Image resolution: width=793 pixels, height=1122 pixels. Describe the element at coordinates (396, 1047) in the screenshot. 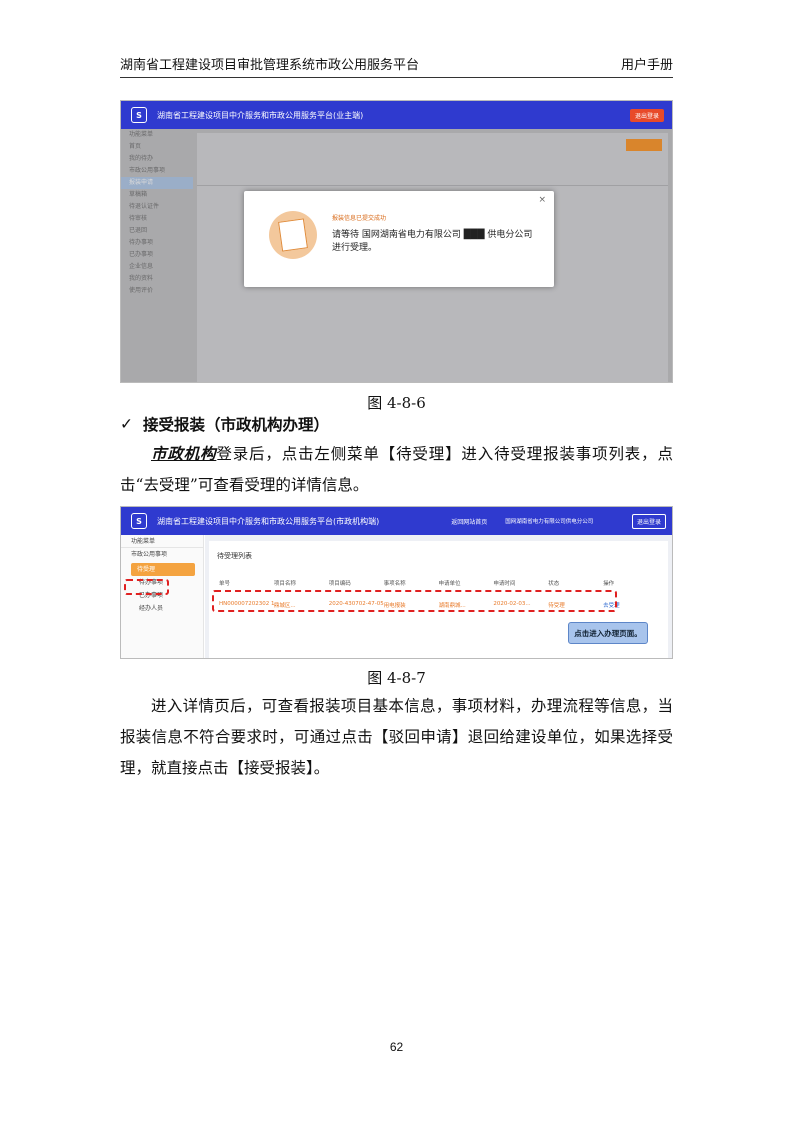

I see `page-number: 62` at that location.